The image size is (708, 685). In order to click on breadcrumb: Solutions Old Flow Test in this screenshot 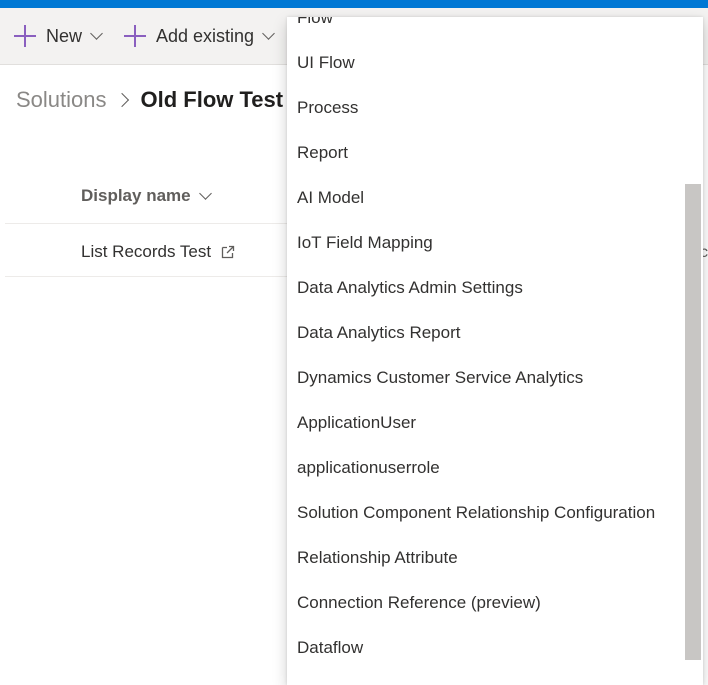, I will do `click(149, 100)`.